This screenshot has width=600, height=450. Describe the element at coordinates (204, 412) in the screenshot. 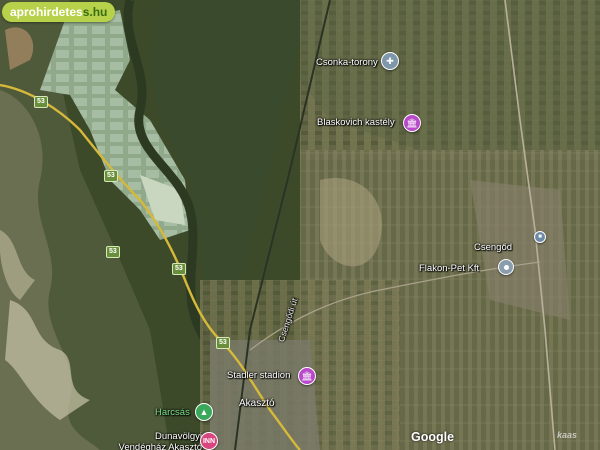

I see `tree-icon: ▲` at that location.